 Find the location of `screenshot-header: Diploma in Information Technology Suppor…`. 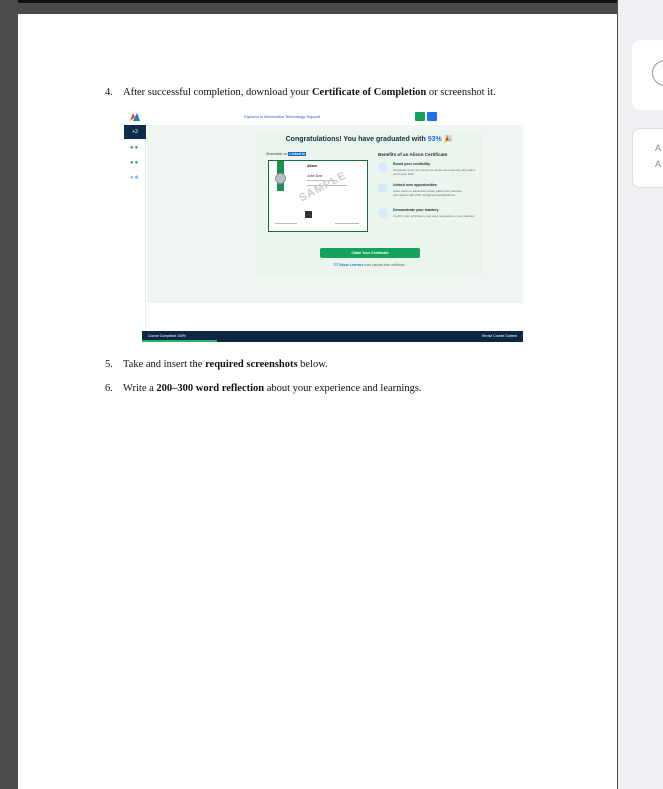

screenshot-header: Diploma in Information Technology Suppor… is located at coordinates (323, 117).